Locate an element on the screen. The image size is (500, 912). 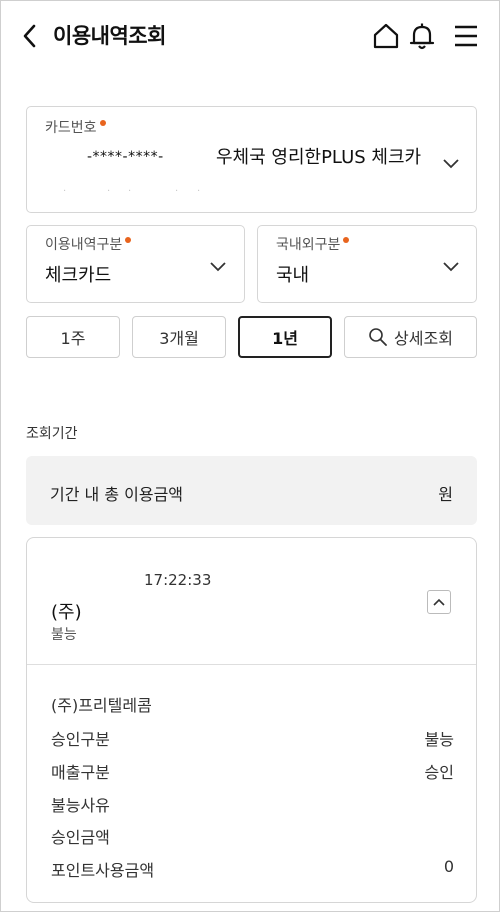
search-icon is located at coordinates (378, 337).